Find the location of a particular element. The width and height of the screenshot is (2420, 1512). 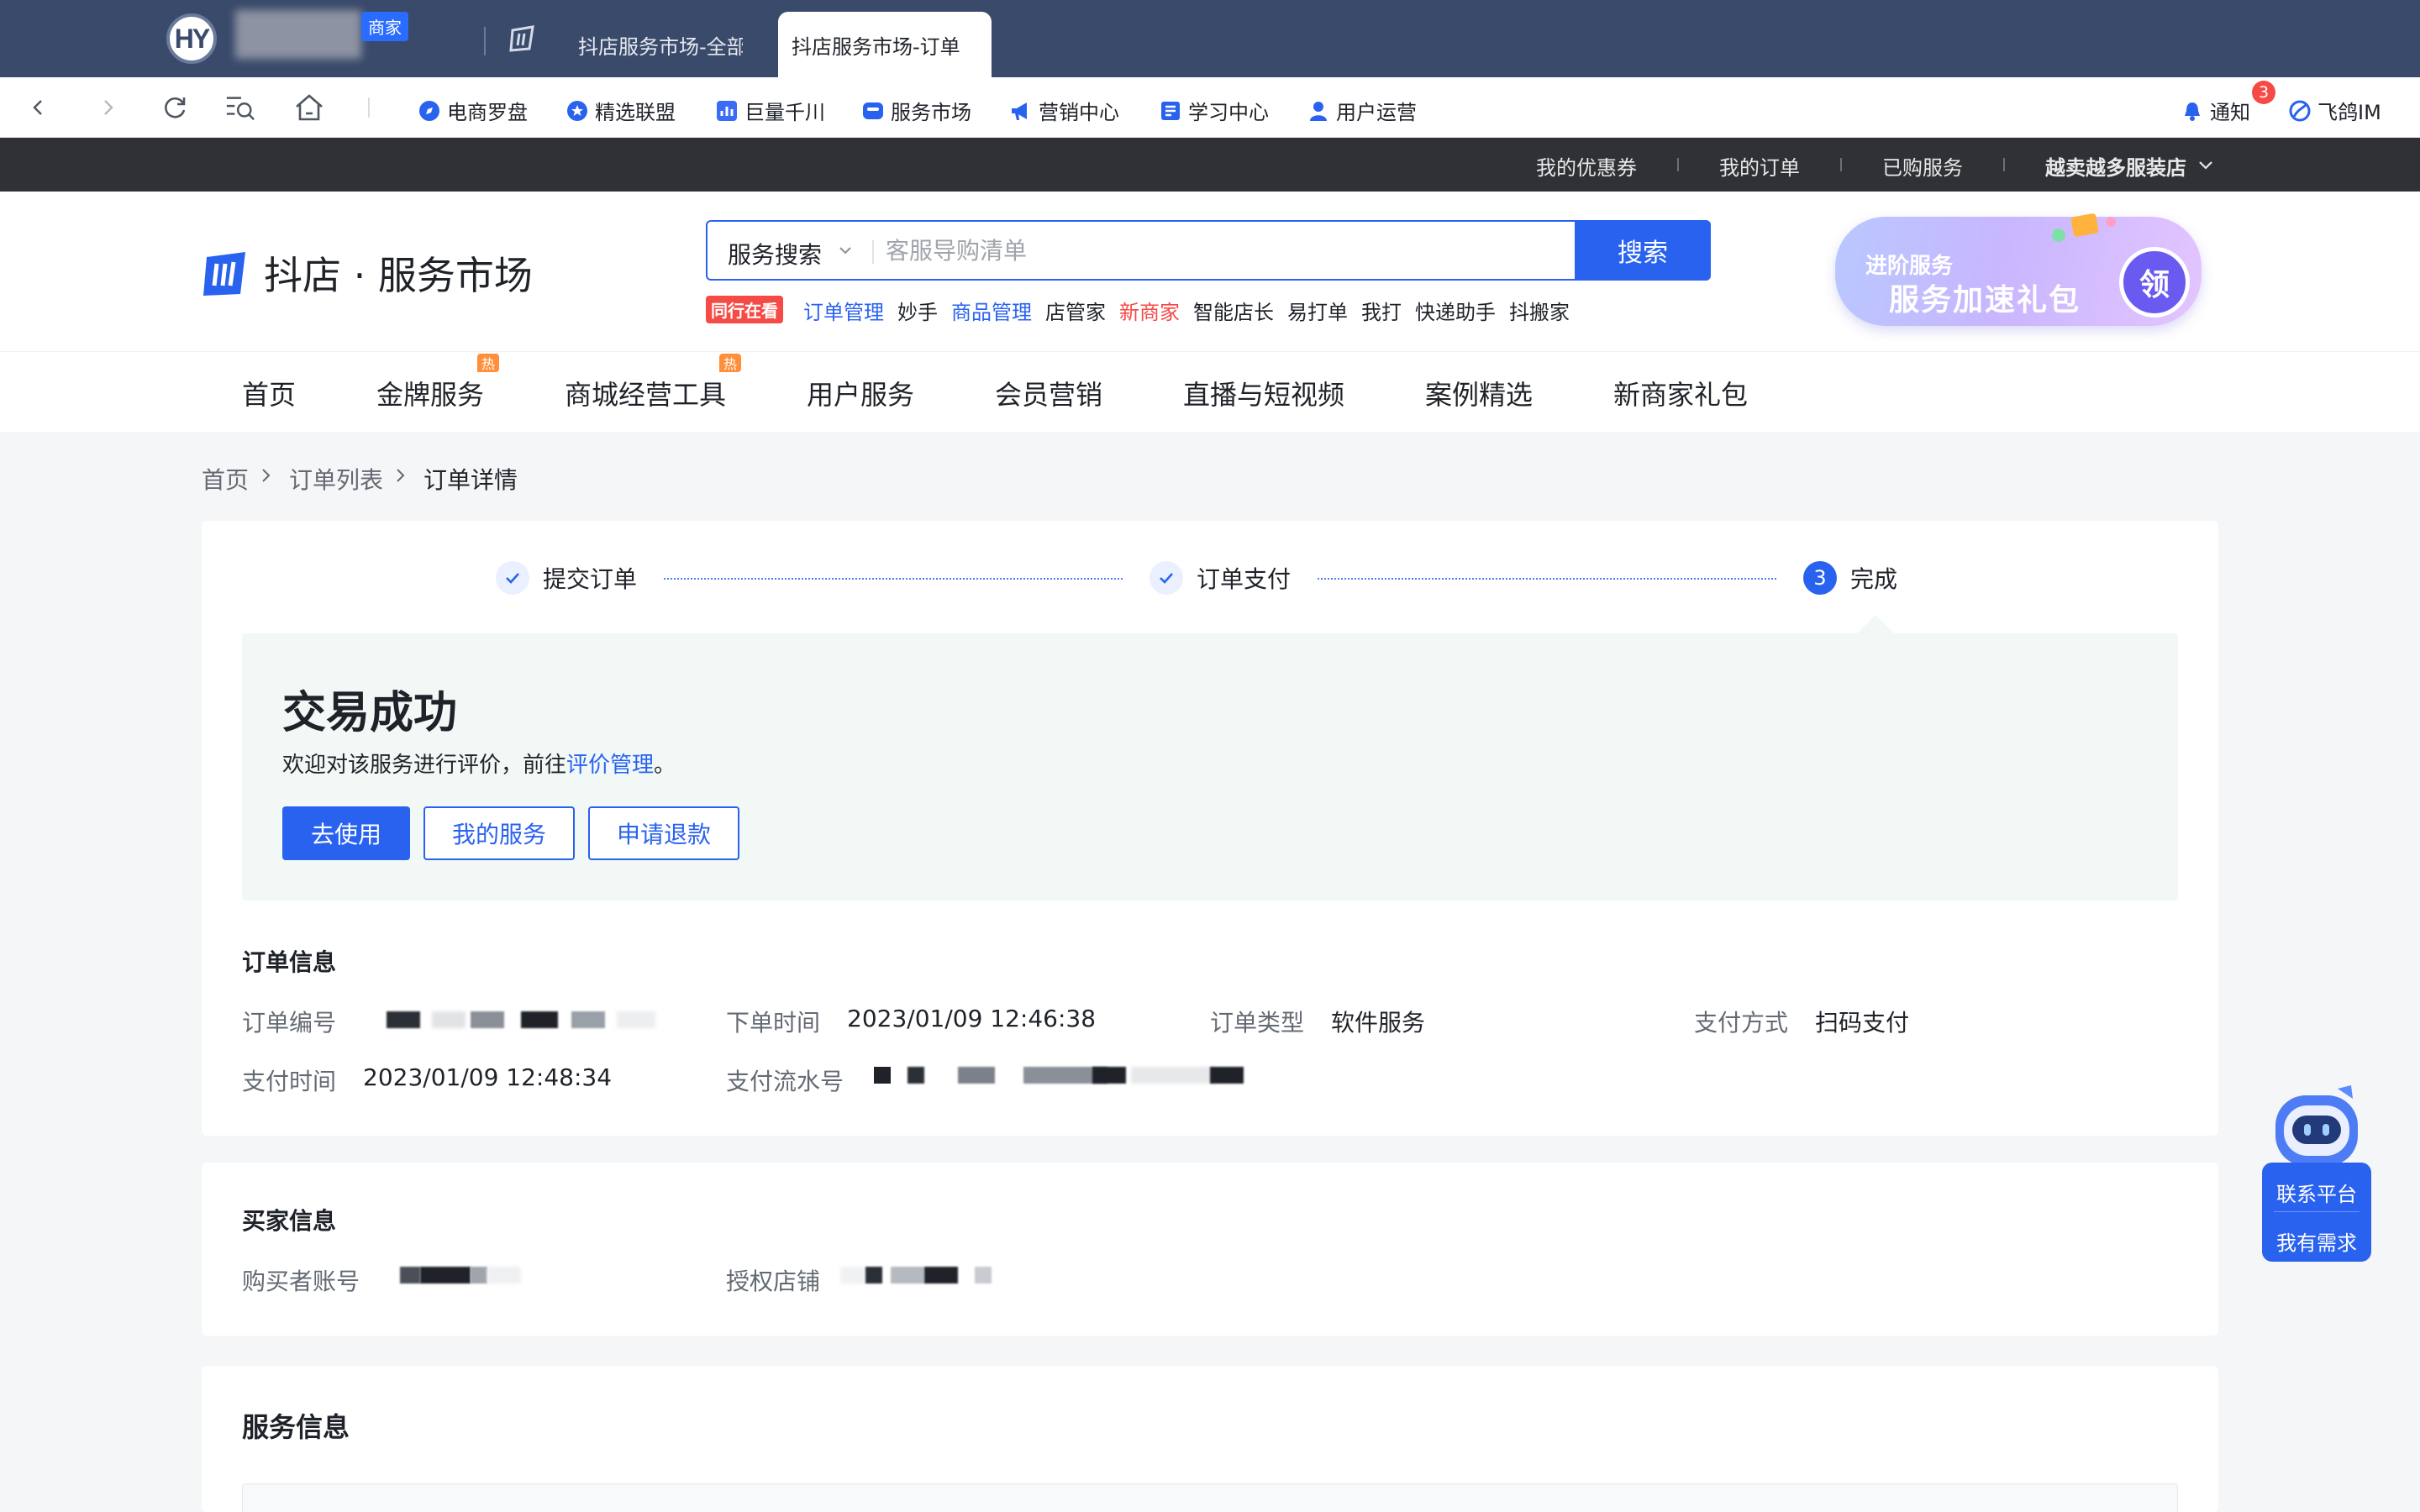

nav-user-service: 用户服务 is located at coordinates (861, 393).